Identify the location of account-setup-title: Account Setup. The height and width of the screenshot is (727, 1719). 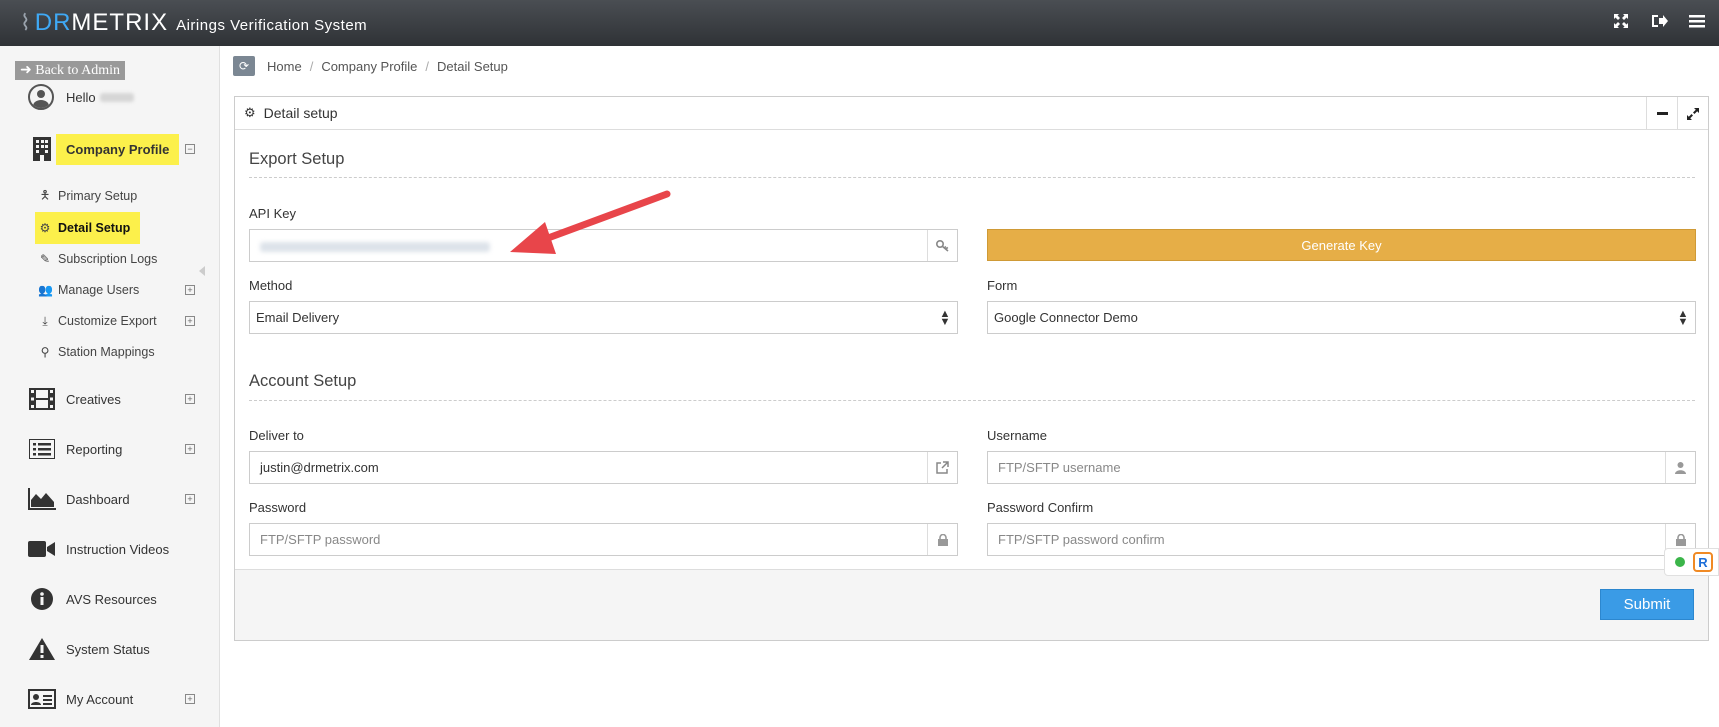
(303, 381).